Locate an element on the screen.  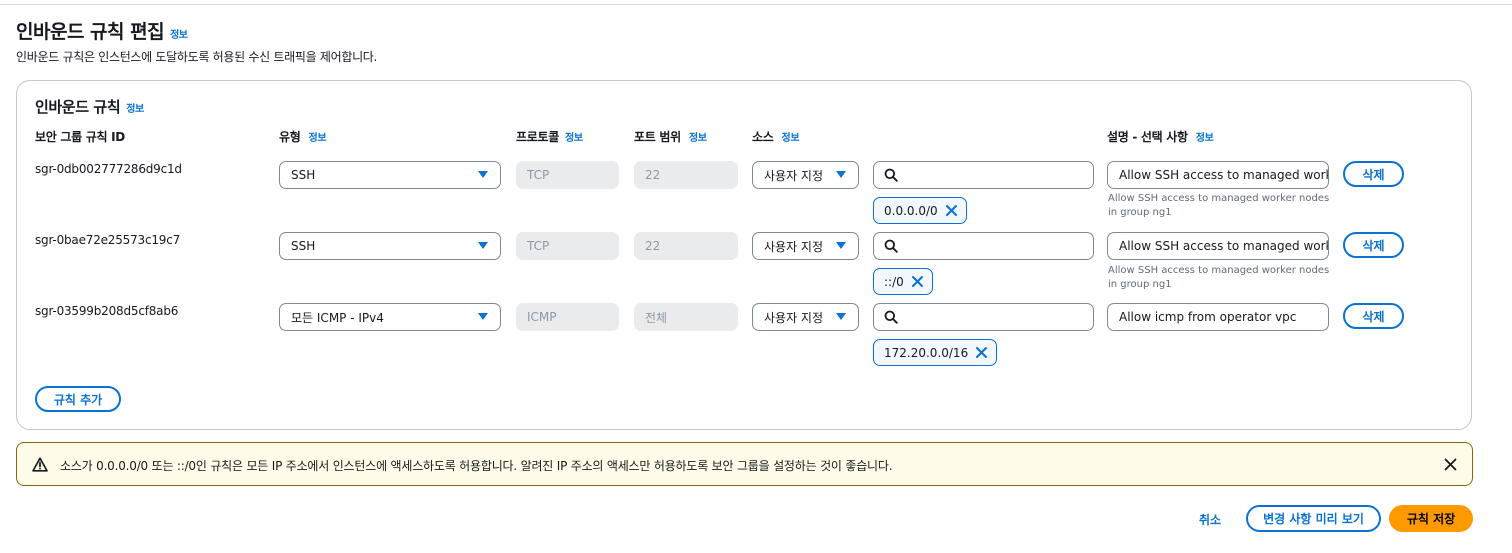
column-header-protocol: 프로토콜 정보 is located at coordinates (549, 136).